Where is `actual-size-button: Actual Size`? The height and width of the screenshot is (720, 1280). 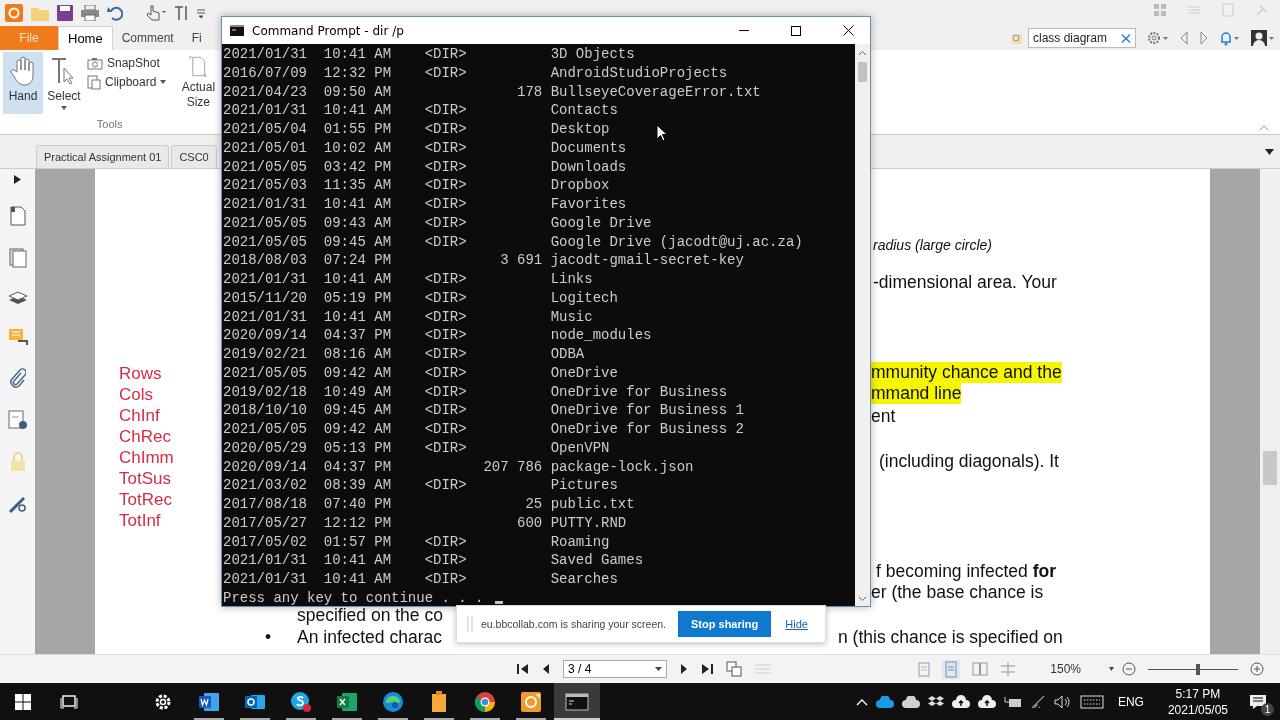 actual-size-button: Actual Size is located at coordinates (198, 83).